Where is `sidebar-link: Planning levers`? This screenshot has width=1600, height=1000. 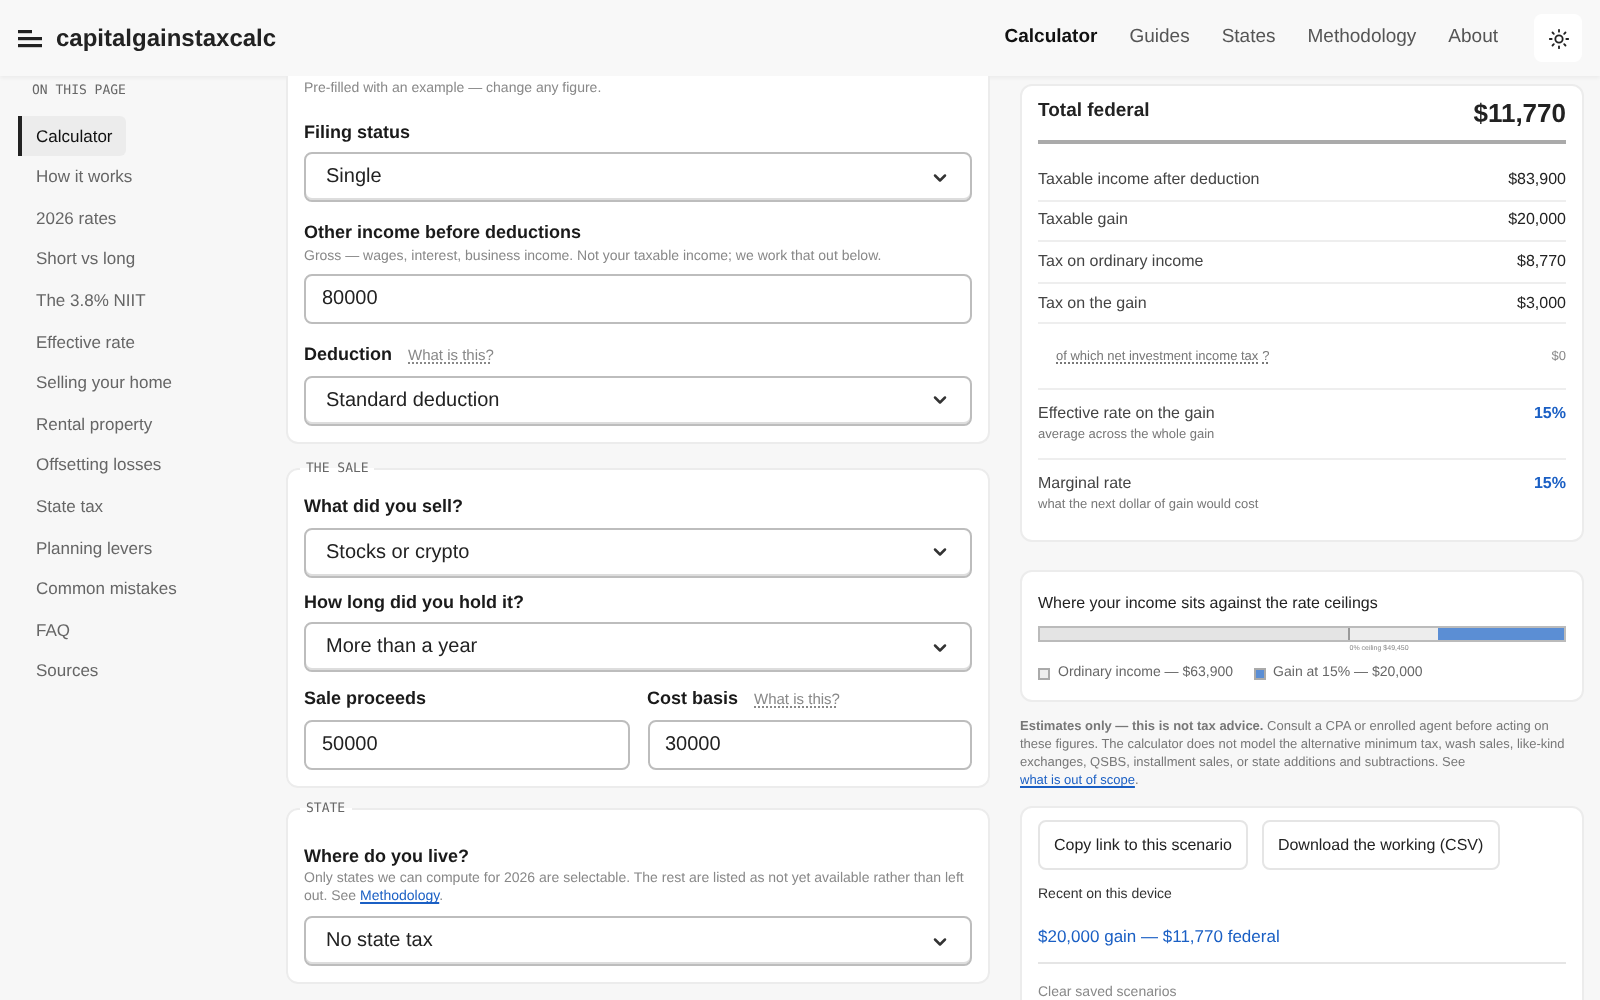
sidebar-link: Planning levers is located at coordinates (92, 548).